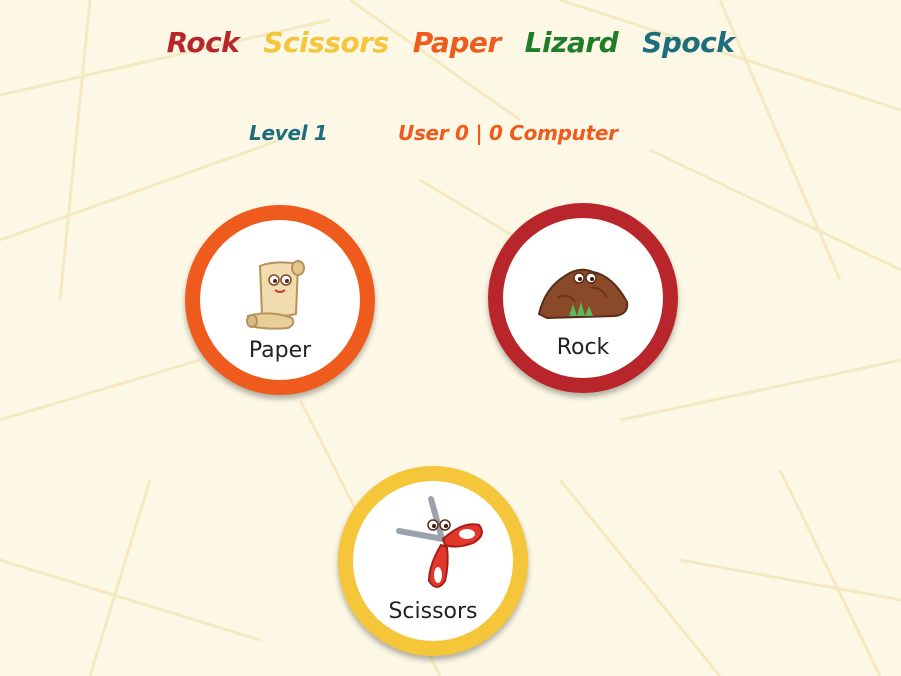 The image size is (901, 676). What do you see at coordinates (288, 133) in the screenshot?
I see `level-indicator: Level 1` at bounding box center [288, 133].